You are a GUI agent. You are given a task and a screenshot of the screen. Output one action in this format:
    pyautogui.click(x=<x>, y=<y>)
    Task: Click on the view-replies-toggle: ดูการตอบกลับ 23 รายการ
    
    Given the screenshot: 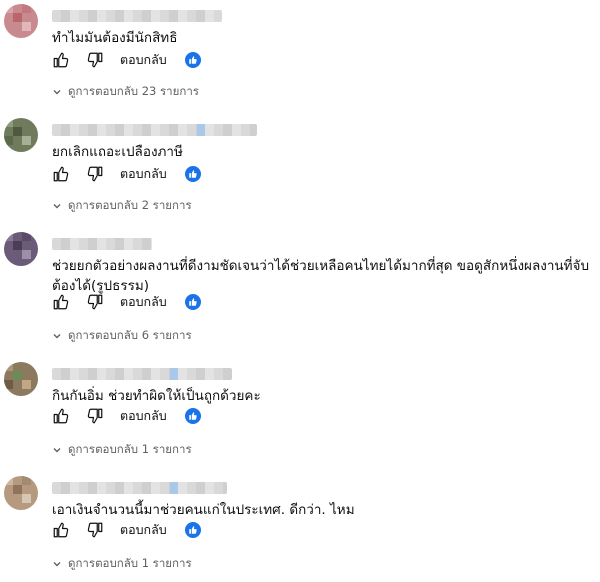 What is the action you would take?
    pyautogui.click(x=125, y=92)
    